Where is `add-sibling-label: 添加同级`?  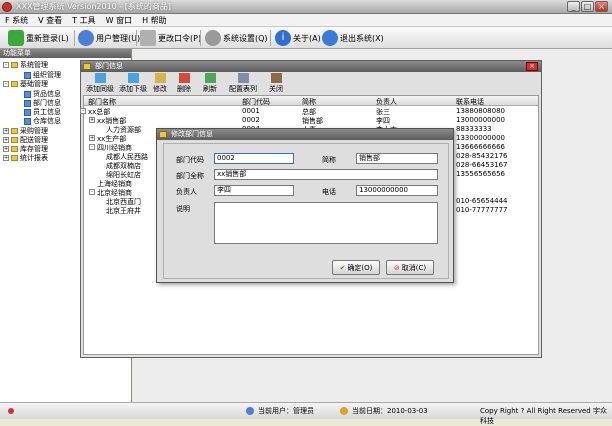
add-sibling-label: 添加同级 is located at coordinates (100, 89).